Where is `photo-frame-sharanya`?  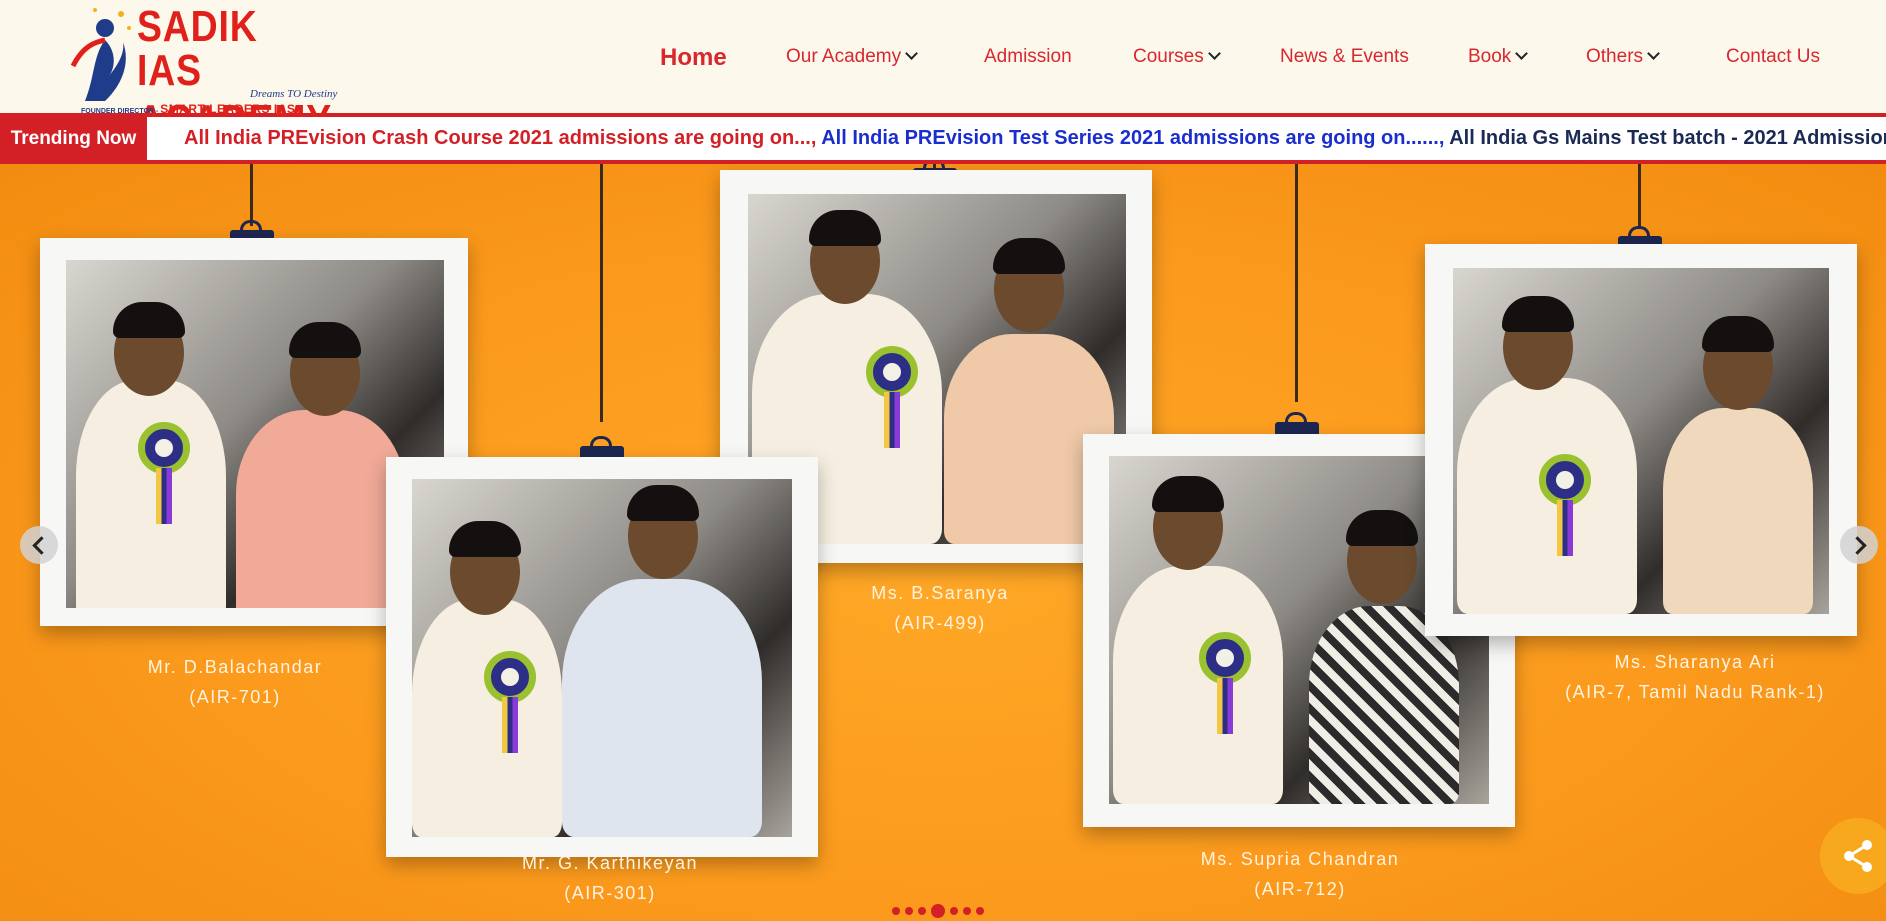 photo-frame-sharanya is located at coordinates (1641, 440).